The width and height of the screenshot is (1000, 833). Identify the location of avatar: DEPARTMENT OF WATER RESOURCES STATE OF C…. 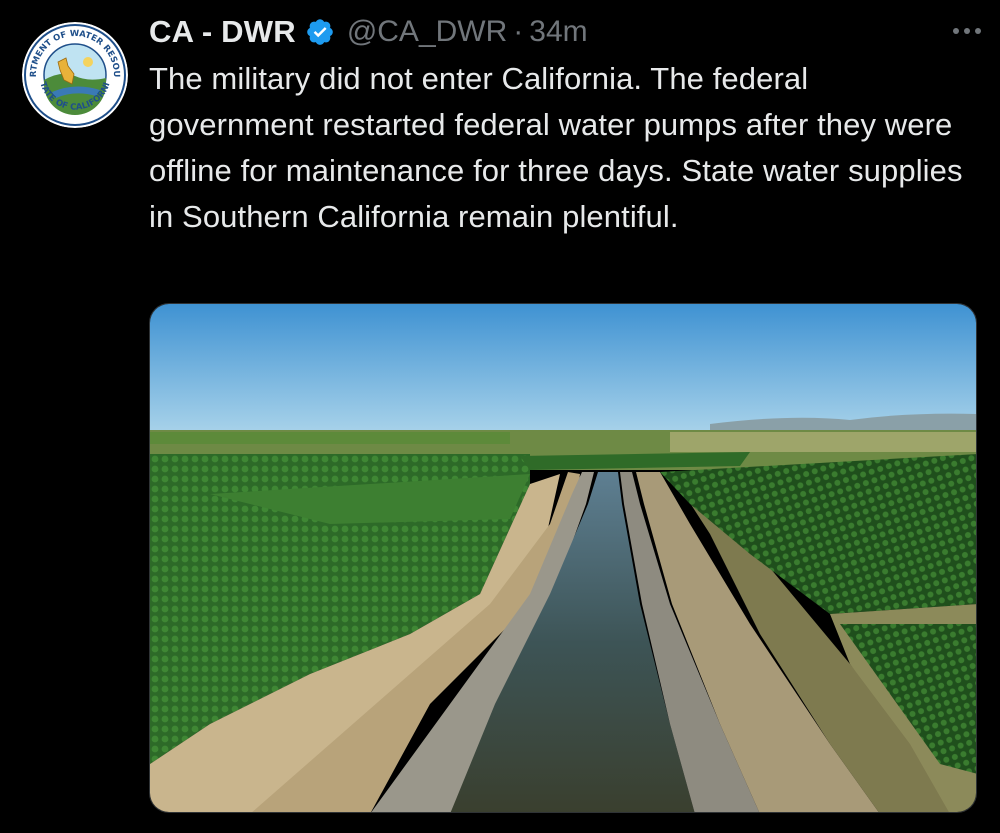
(75, 75).